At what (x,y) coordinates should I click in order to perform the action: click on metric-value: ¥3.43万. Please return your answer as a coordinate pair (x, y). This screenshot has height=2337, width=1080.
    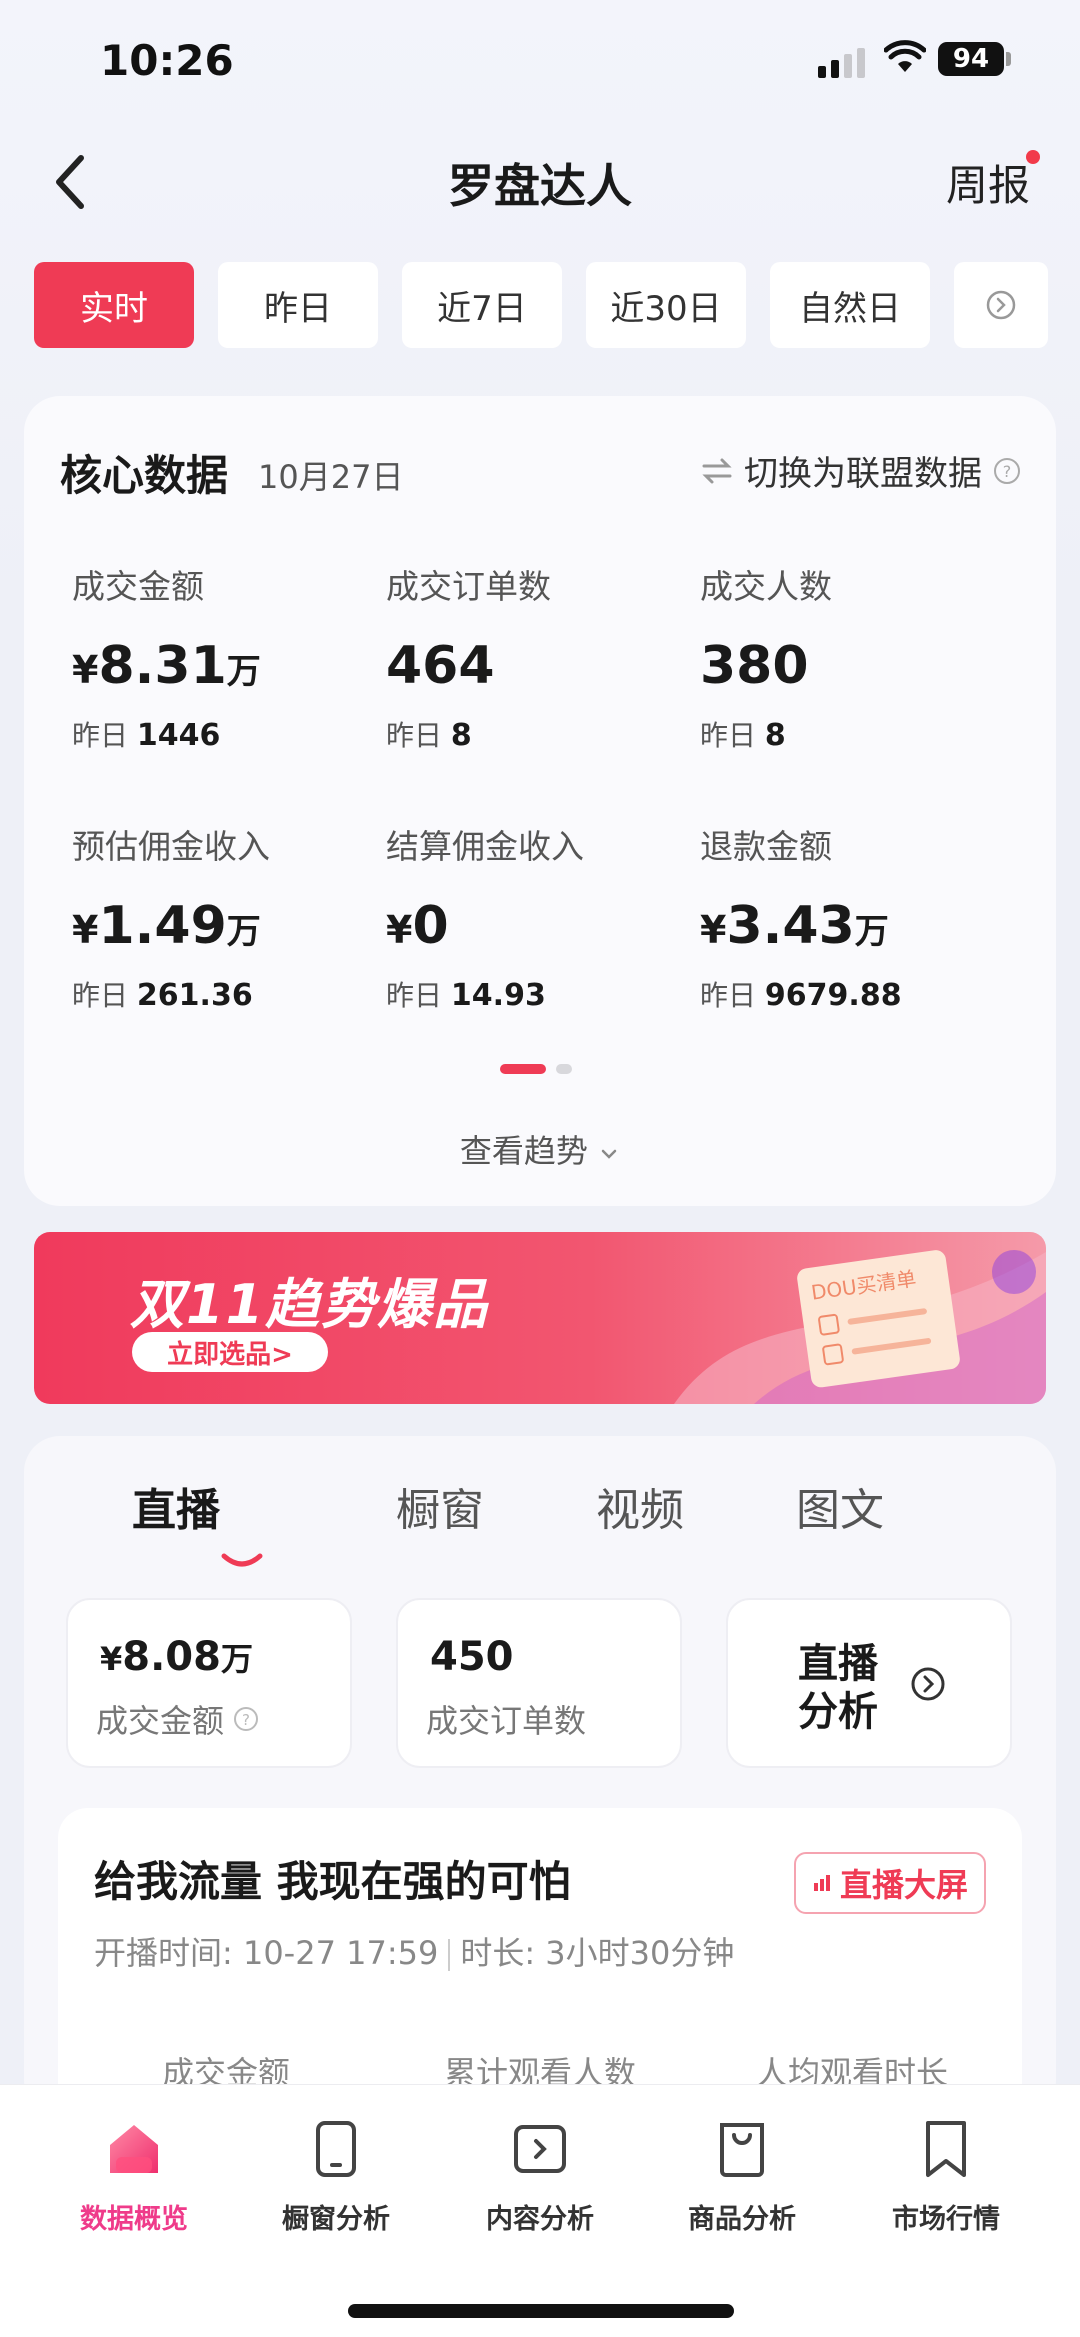
    Looking at the image, I should click on (850, 926).